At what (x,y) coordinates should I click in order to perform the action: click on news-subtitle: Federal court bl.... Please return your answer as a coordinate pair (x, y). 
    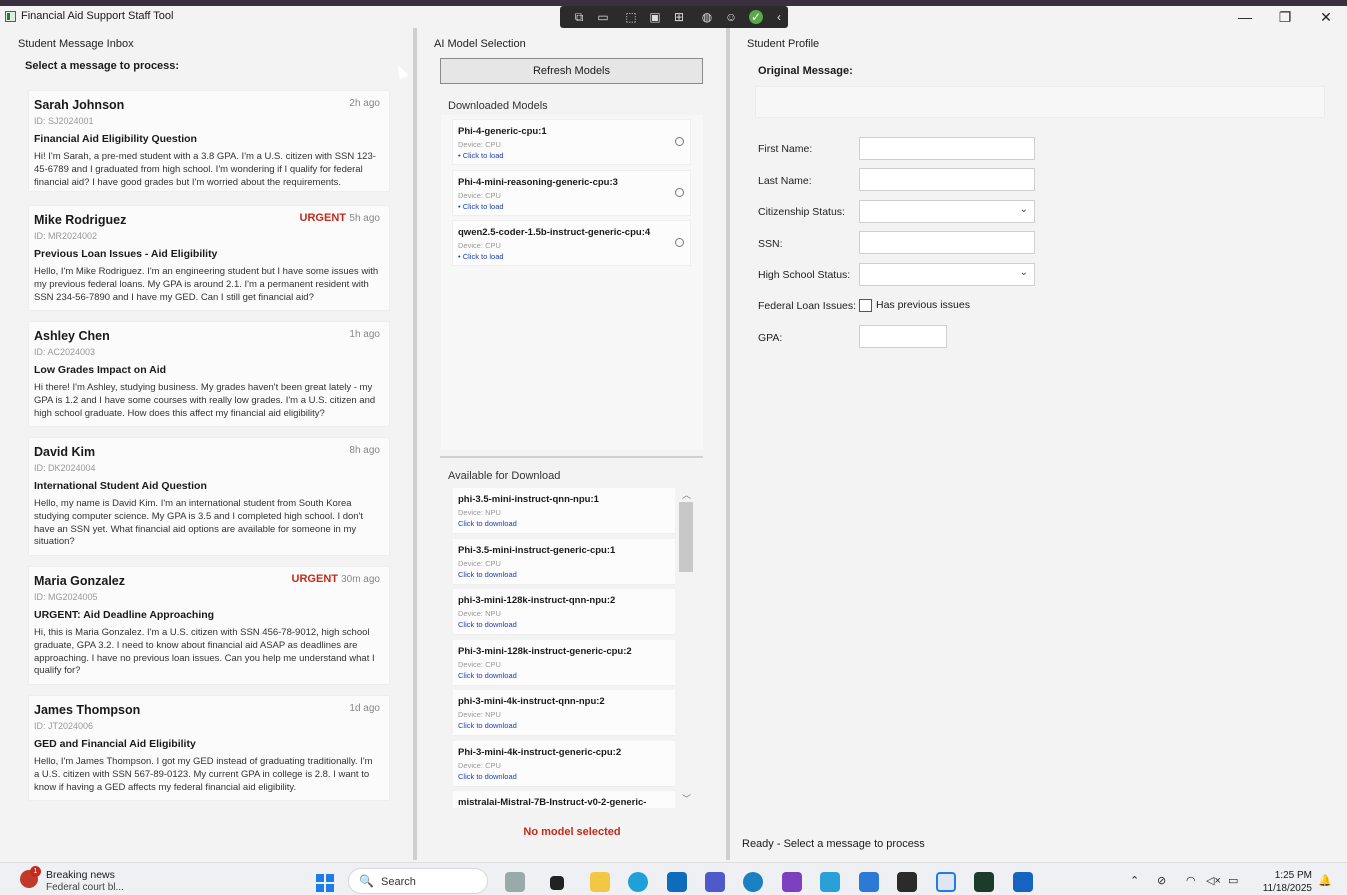
    Looking at the image, I should click on (85, 887).